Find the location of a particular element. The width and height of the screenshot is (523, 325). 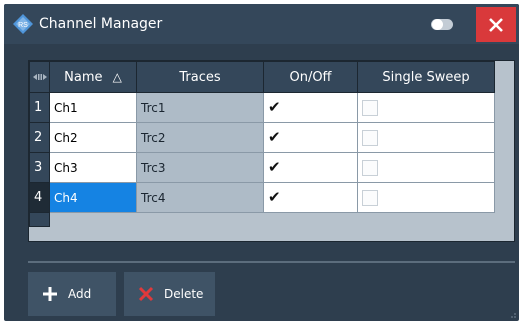

column-header-onoff-label: On/Off is located at coordinates (310, 77).